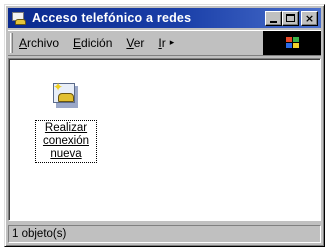 This screenshot has width=329, height=251. I want to click on status-text: 1 objeto(s), so click(164, 233).